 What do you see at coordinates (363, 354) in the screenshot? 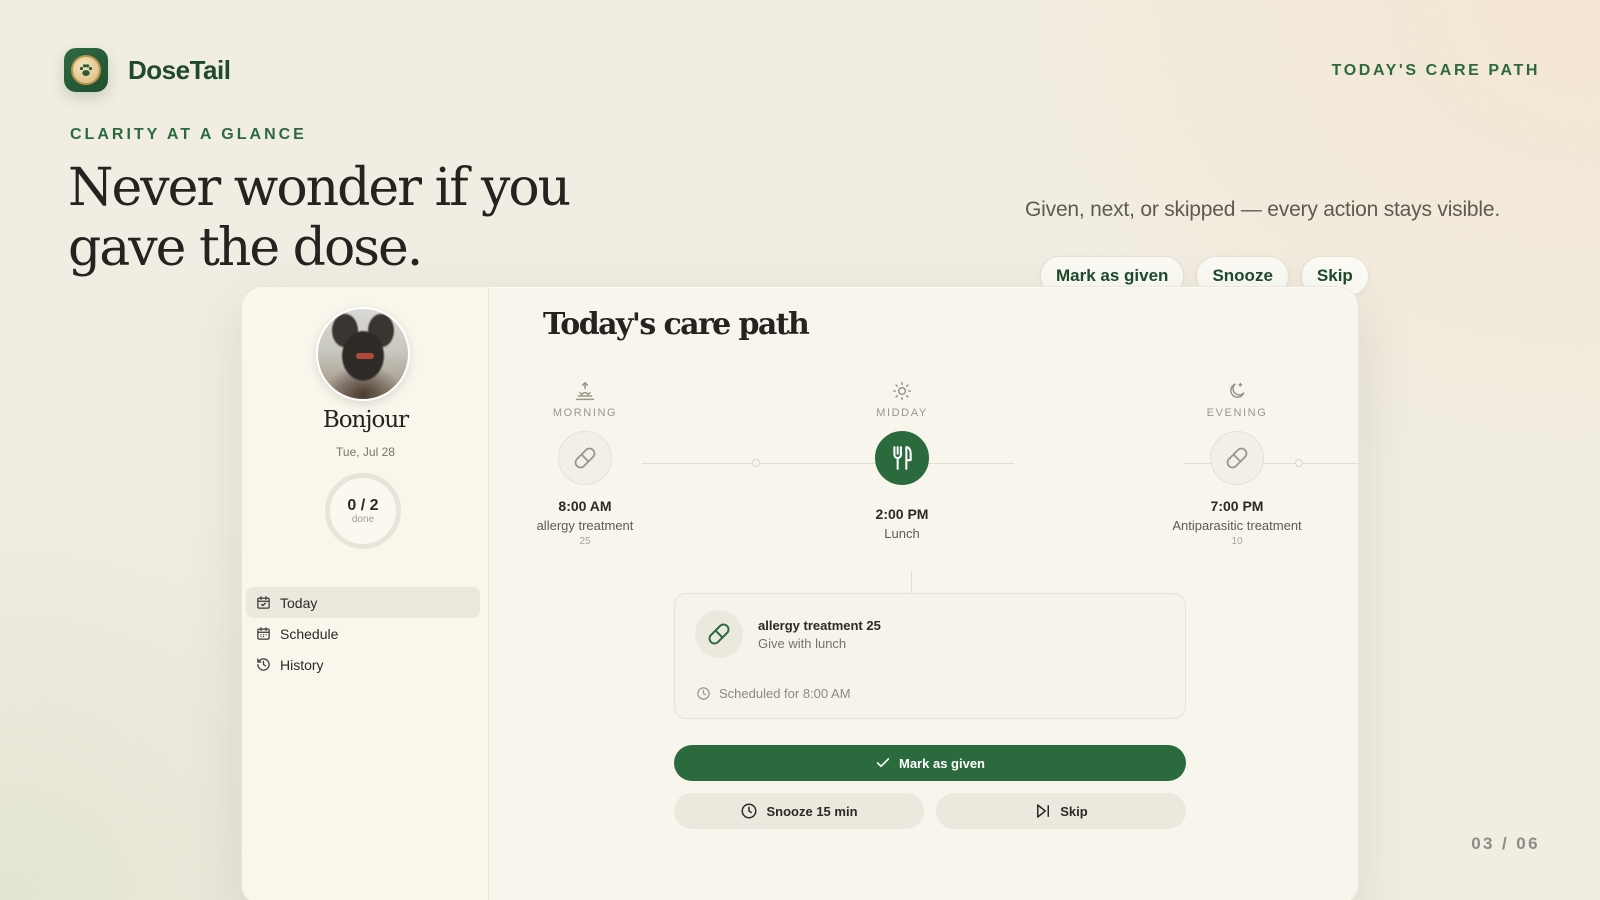
I see `pet-avatar` at bounding box center [363, 354].